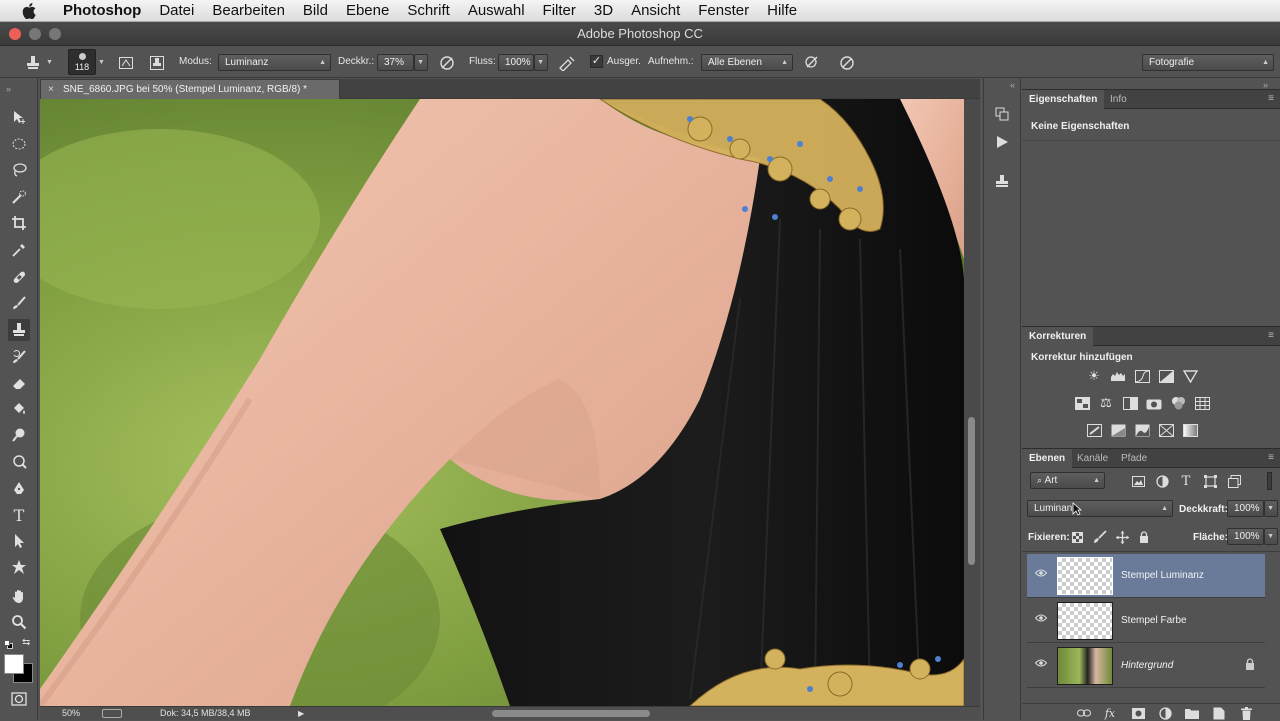  Describe the element at coordinates (248, 11) in the screenshot. I see `menu-bearbeiten: Bearbeiten` at that location.